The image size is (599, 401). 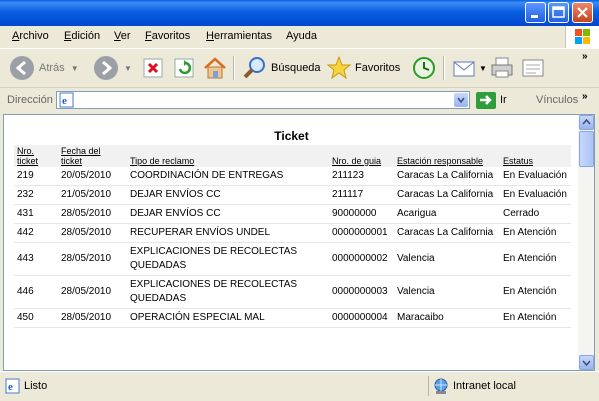 I want to click on maximize-icon, so click(x=558, y=12).